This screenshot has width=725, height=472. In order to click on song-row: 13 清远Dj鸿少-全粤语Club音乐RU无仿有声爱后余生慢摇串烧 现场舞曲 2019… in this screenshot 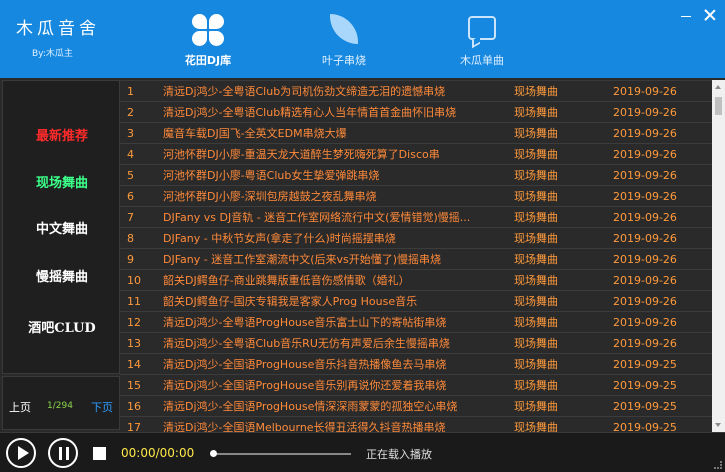, I will do `click(416, 343)`.